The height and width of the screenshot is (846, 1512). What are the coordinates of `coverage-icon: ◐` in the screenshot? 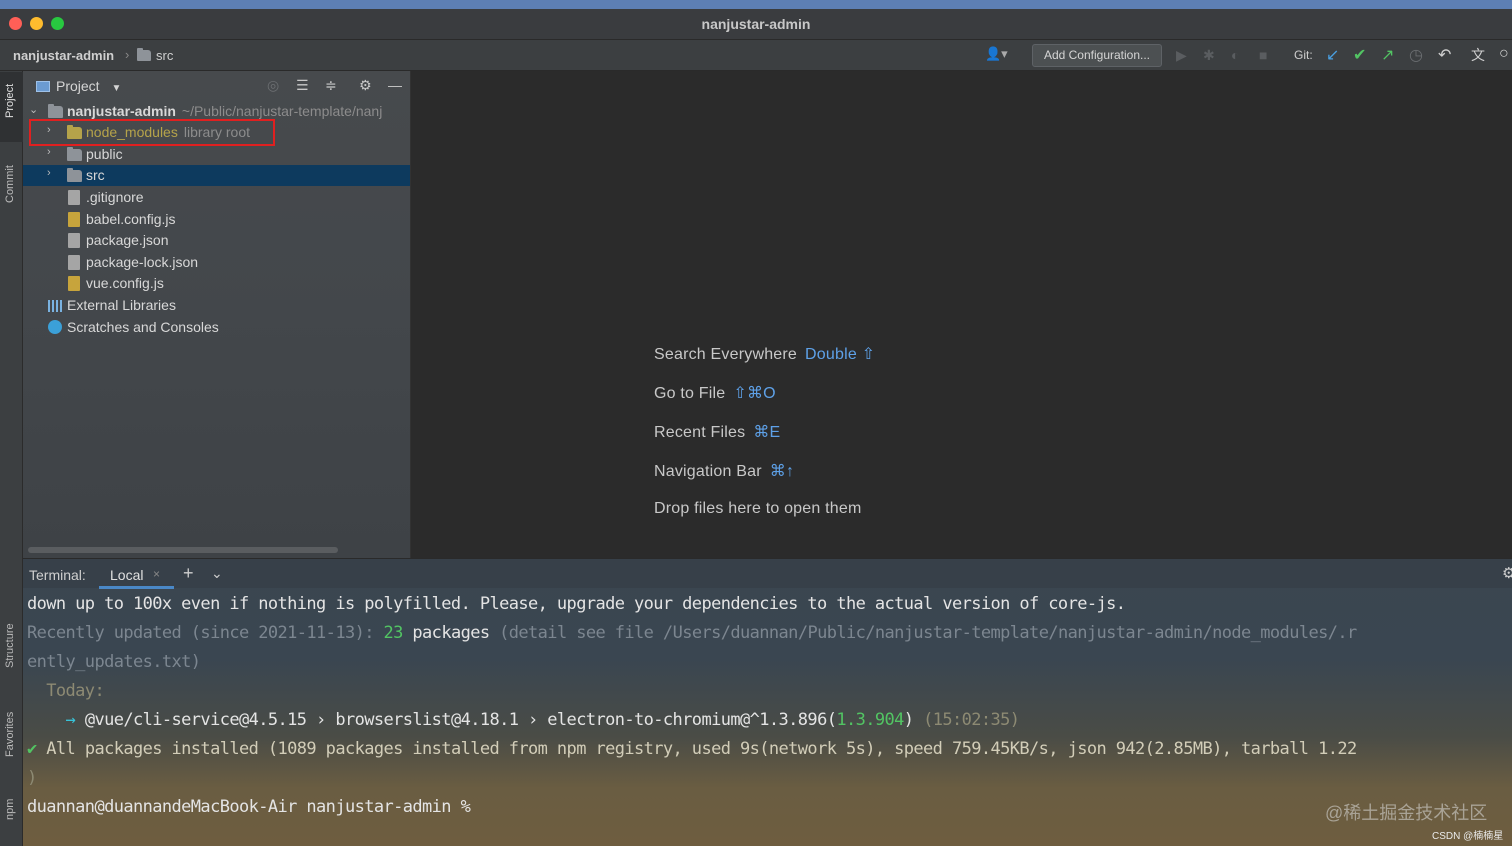 It's located at (1235, 55).